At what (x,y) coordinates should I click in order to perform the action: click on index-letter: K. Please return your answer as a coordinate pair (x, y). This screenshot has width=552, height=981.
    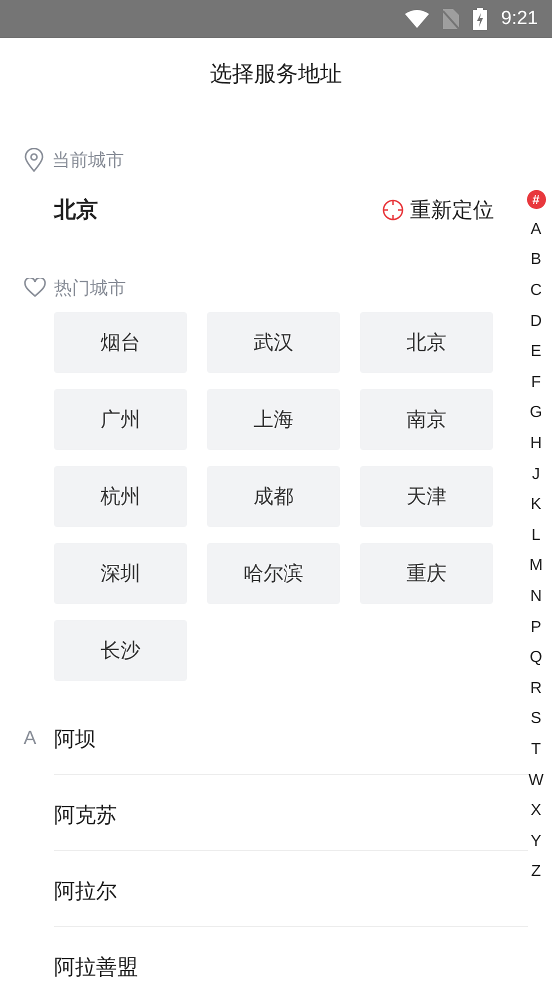
    Looking at the image, I should click on (536, 505).